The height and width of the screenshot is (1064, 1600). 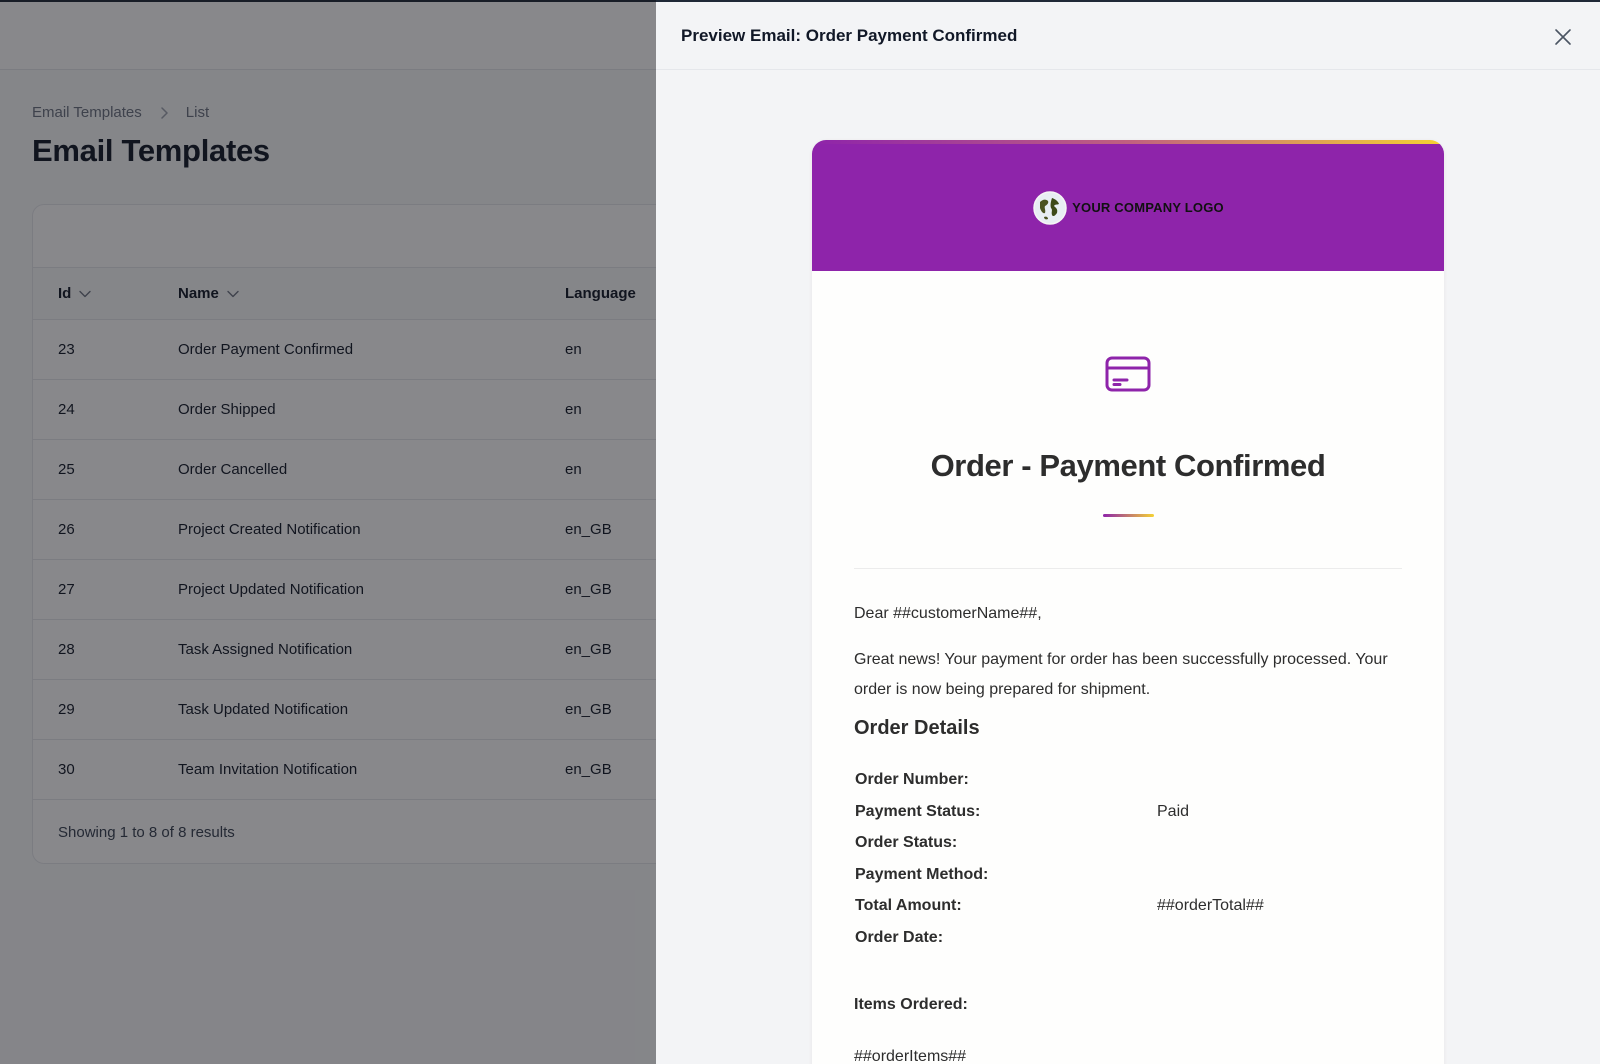 What do you see at coordinates (1135, 940) in the screenshot?
I see `detail-row-order-date: Order Date:` at bounding box center [1135, 940].